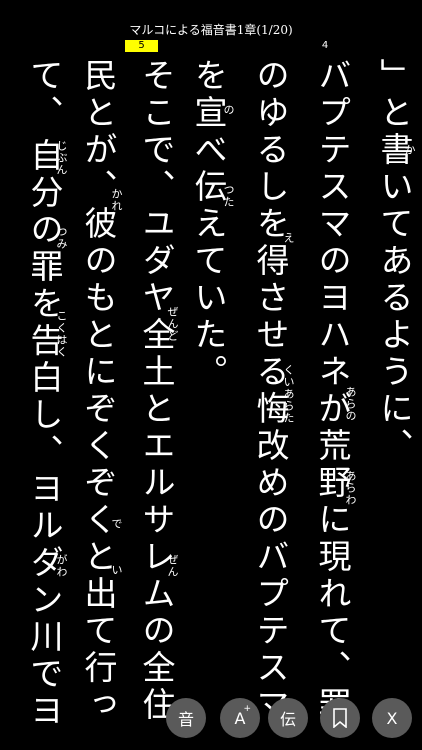 This screenshot has height=750, width=422. I want to click on ruby-kuiaratame: くいあらた, so click(288, 394).